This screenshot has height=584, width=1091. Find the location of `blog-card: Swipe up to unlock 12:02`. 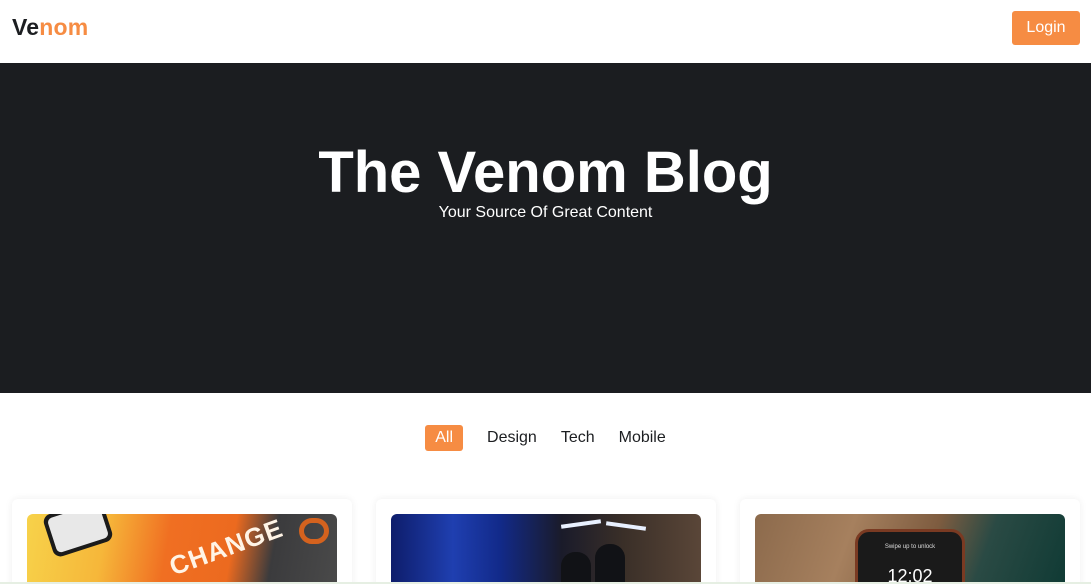

blog-card: Swipe up to unlock 12:02 is located at coordinates (910, 541).